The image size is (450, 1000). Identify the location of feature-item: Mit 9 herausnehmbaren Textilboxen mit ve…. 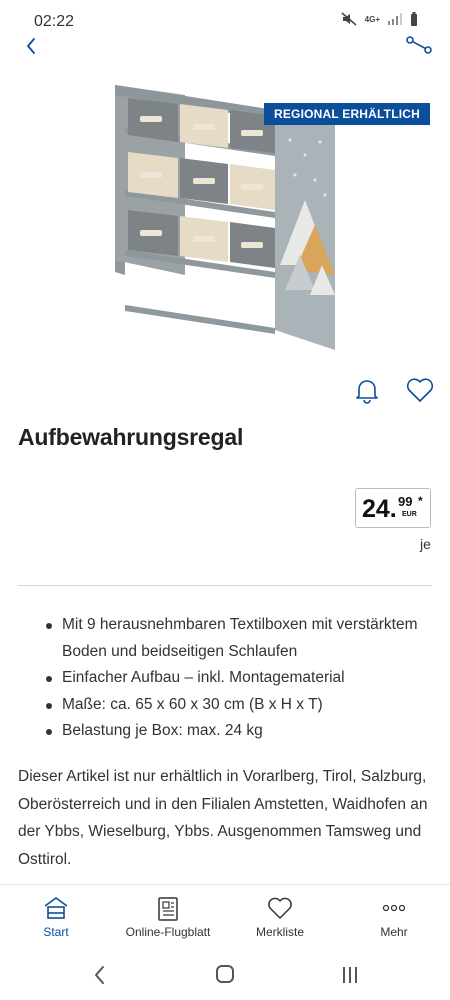
(240, 638).